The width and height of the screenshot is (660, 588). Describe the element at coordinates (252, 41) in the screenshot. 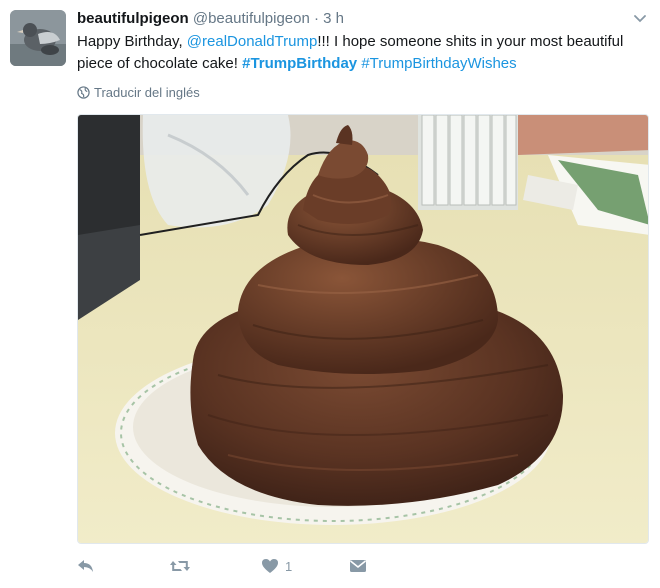

I see `mention-link: @realDonaldTrump` at that location.